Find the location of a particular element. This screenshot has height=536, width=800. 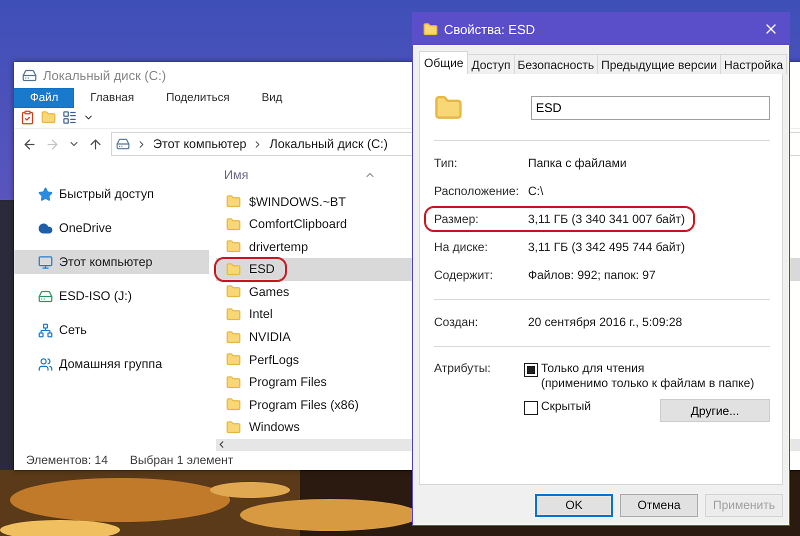

property-label: На диске: is located at coordinates (461, 247).